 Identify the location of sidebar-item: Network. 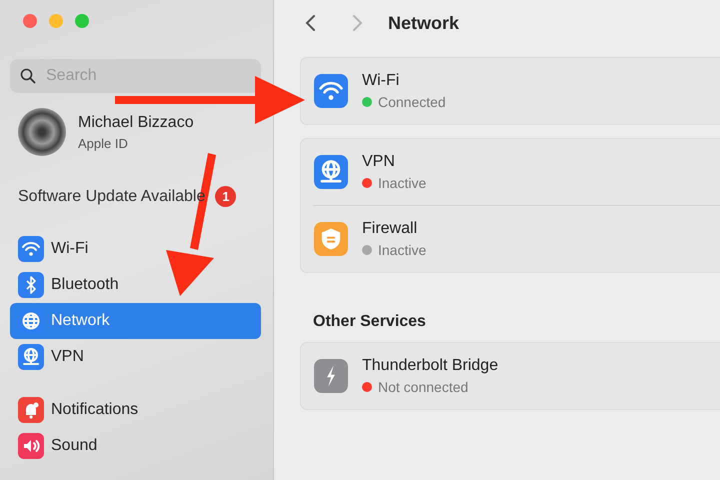
(135, 321).